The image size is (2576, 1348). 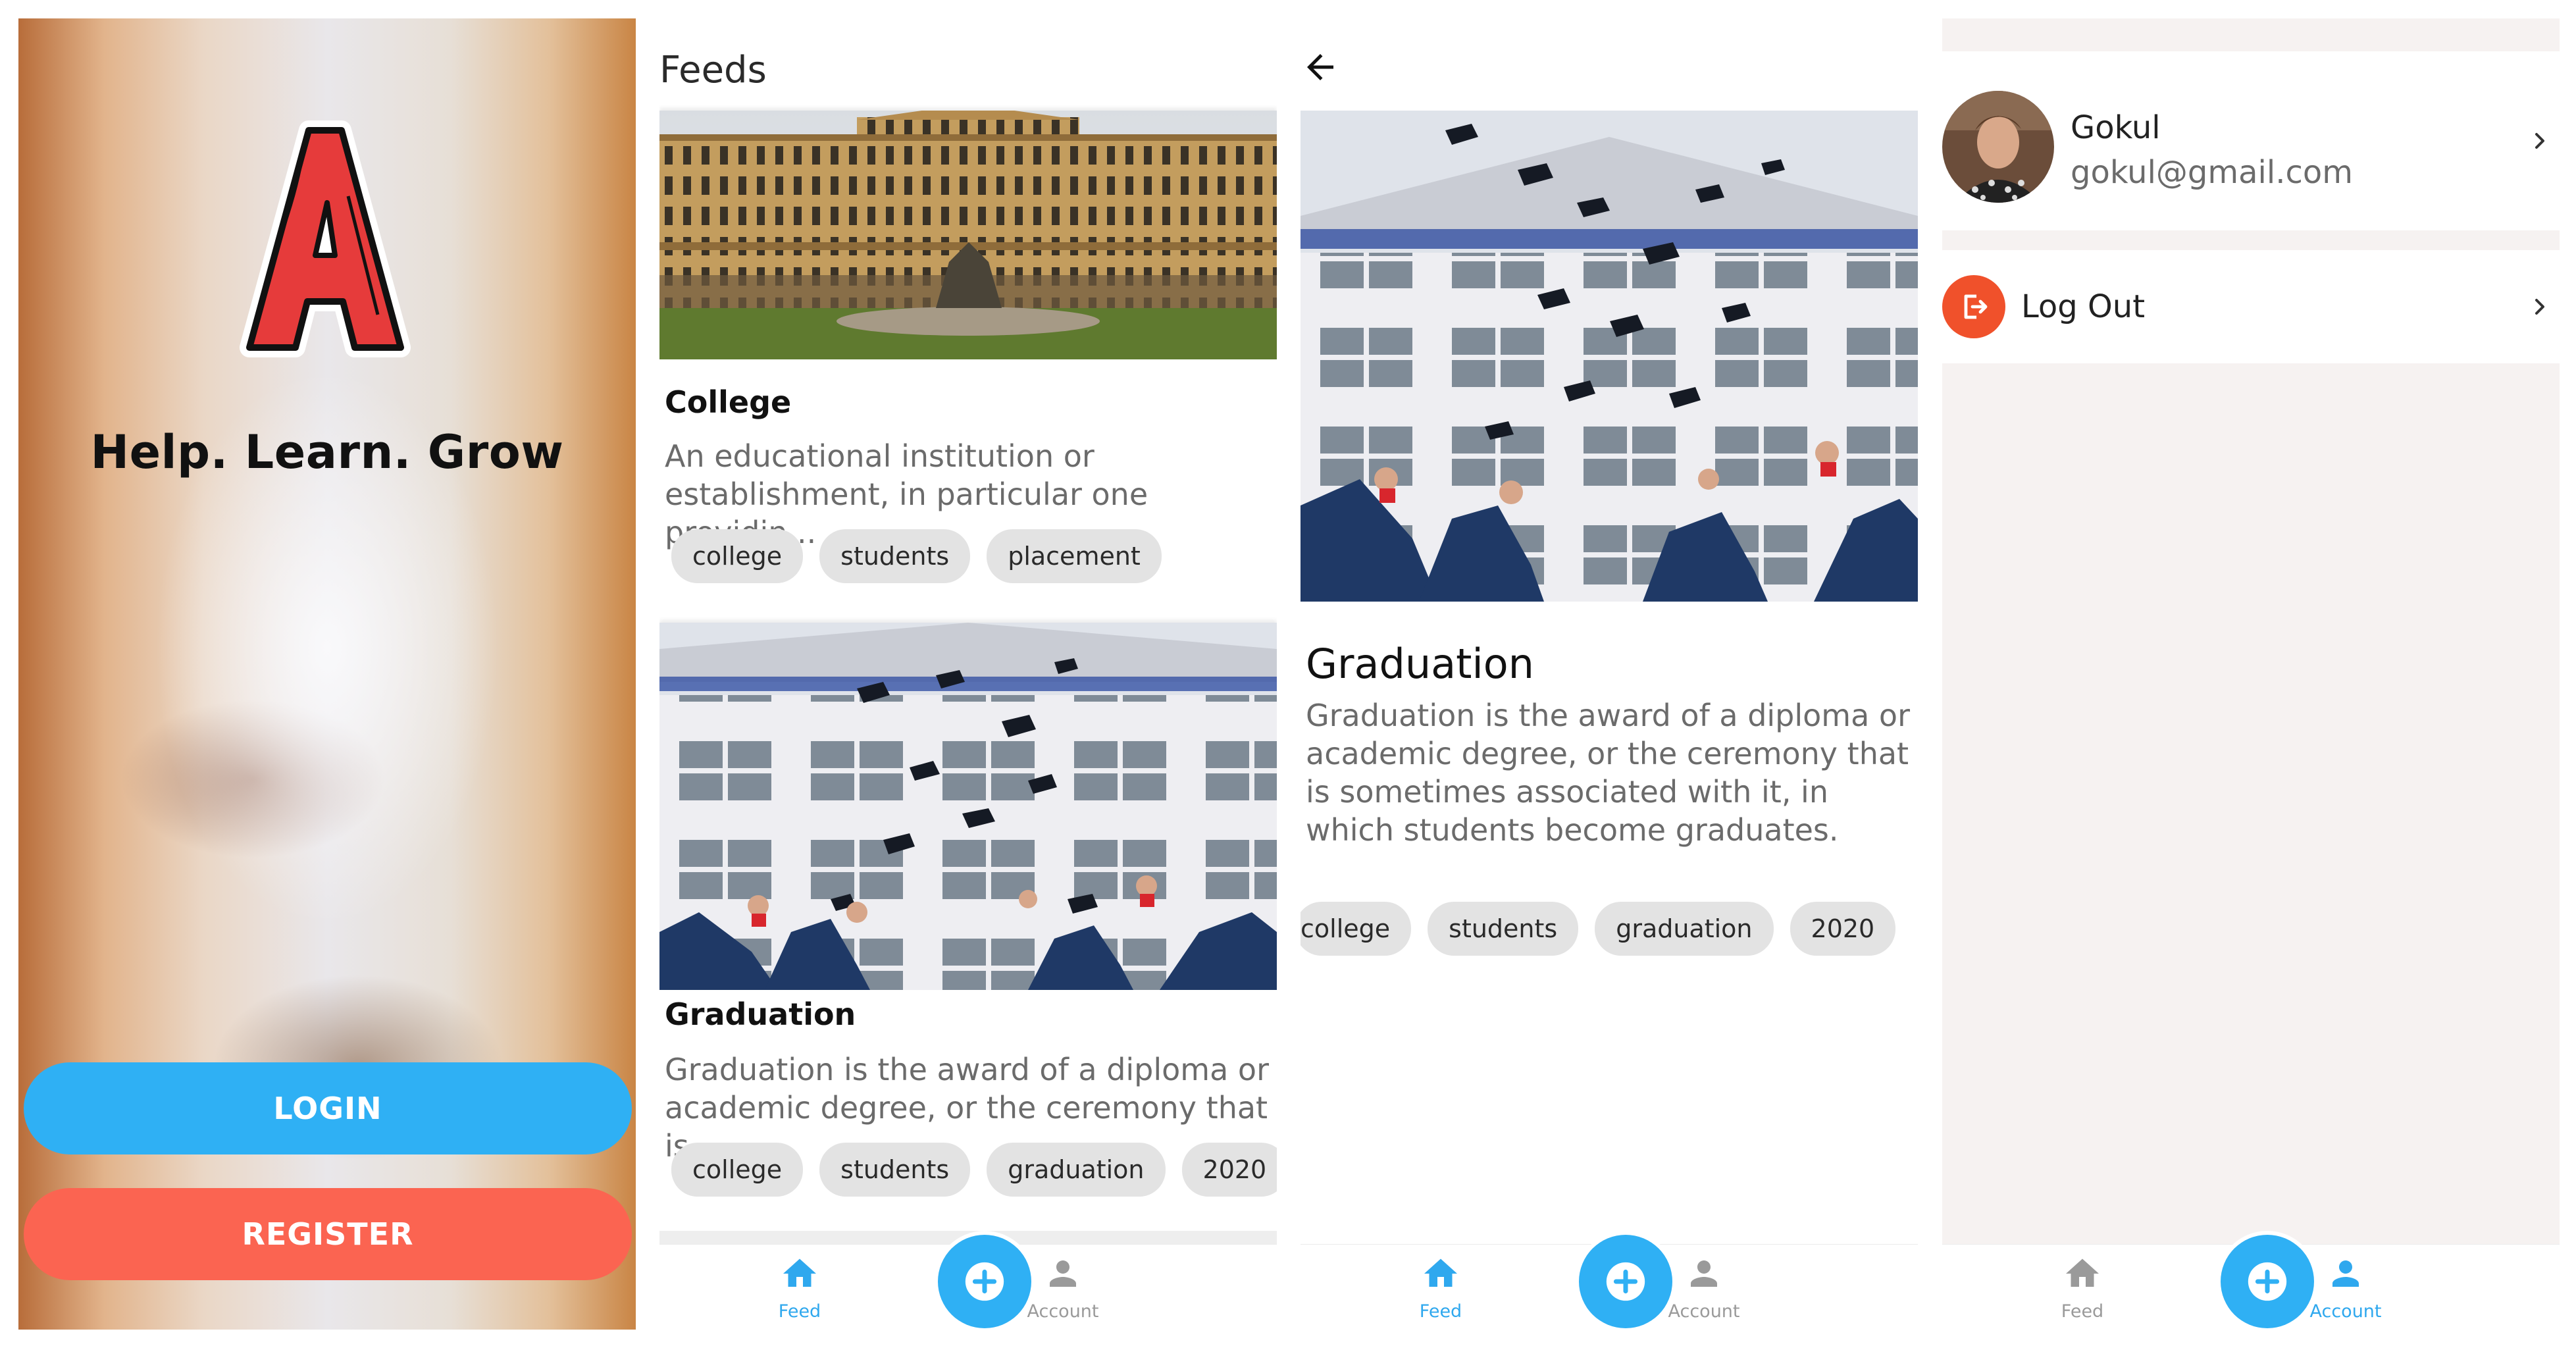 I want to click on post-tags: college students graduation 2020, so click(x=974, y=1170).